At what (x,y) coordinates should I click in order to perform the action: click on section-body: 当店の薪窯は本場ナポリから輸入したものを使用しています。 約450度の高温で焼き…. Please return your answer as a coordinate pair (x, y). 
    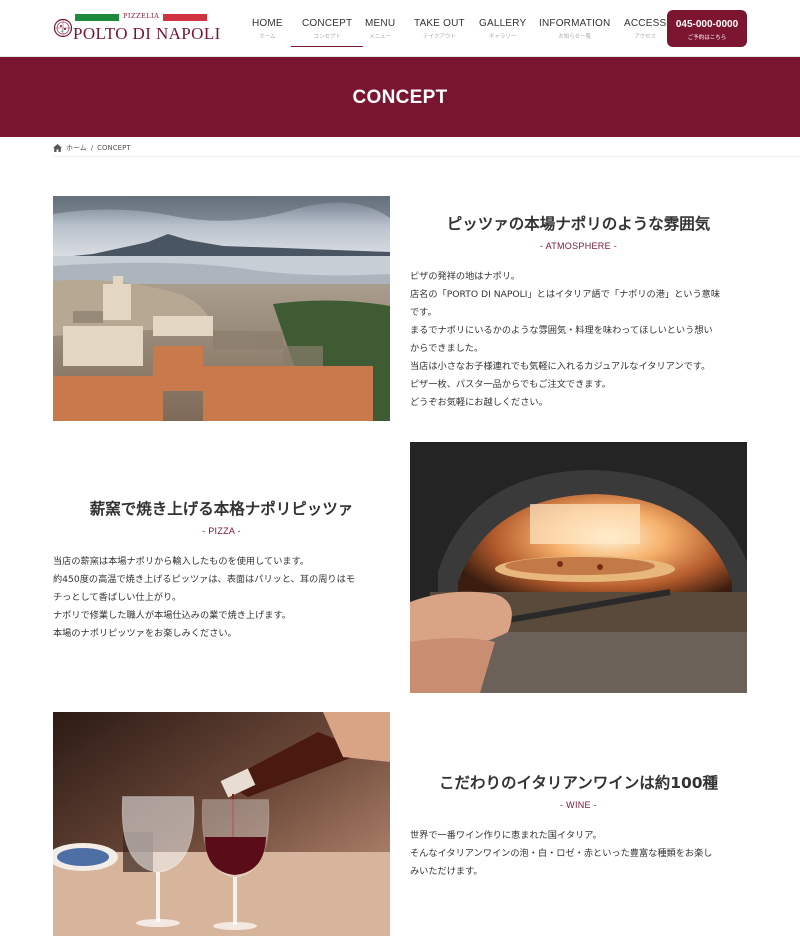
    Looking at the image, I should click on (221, 598).